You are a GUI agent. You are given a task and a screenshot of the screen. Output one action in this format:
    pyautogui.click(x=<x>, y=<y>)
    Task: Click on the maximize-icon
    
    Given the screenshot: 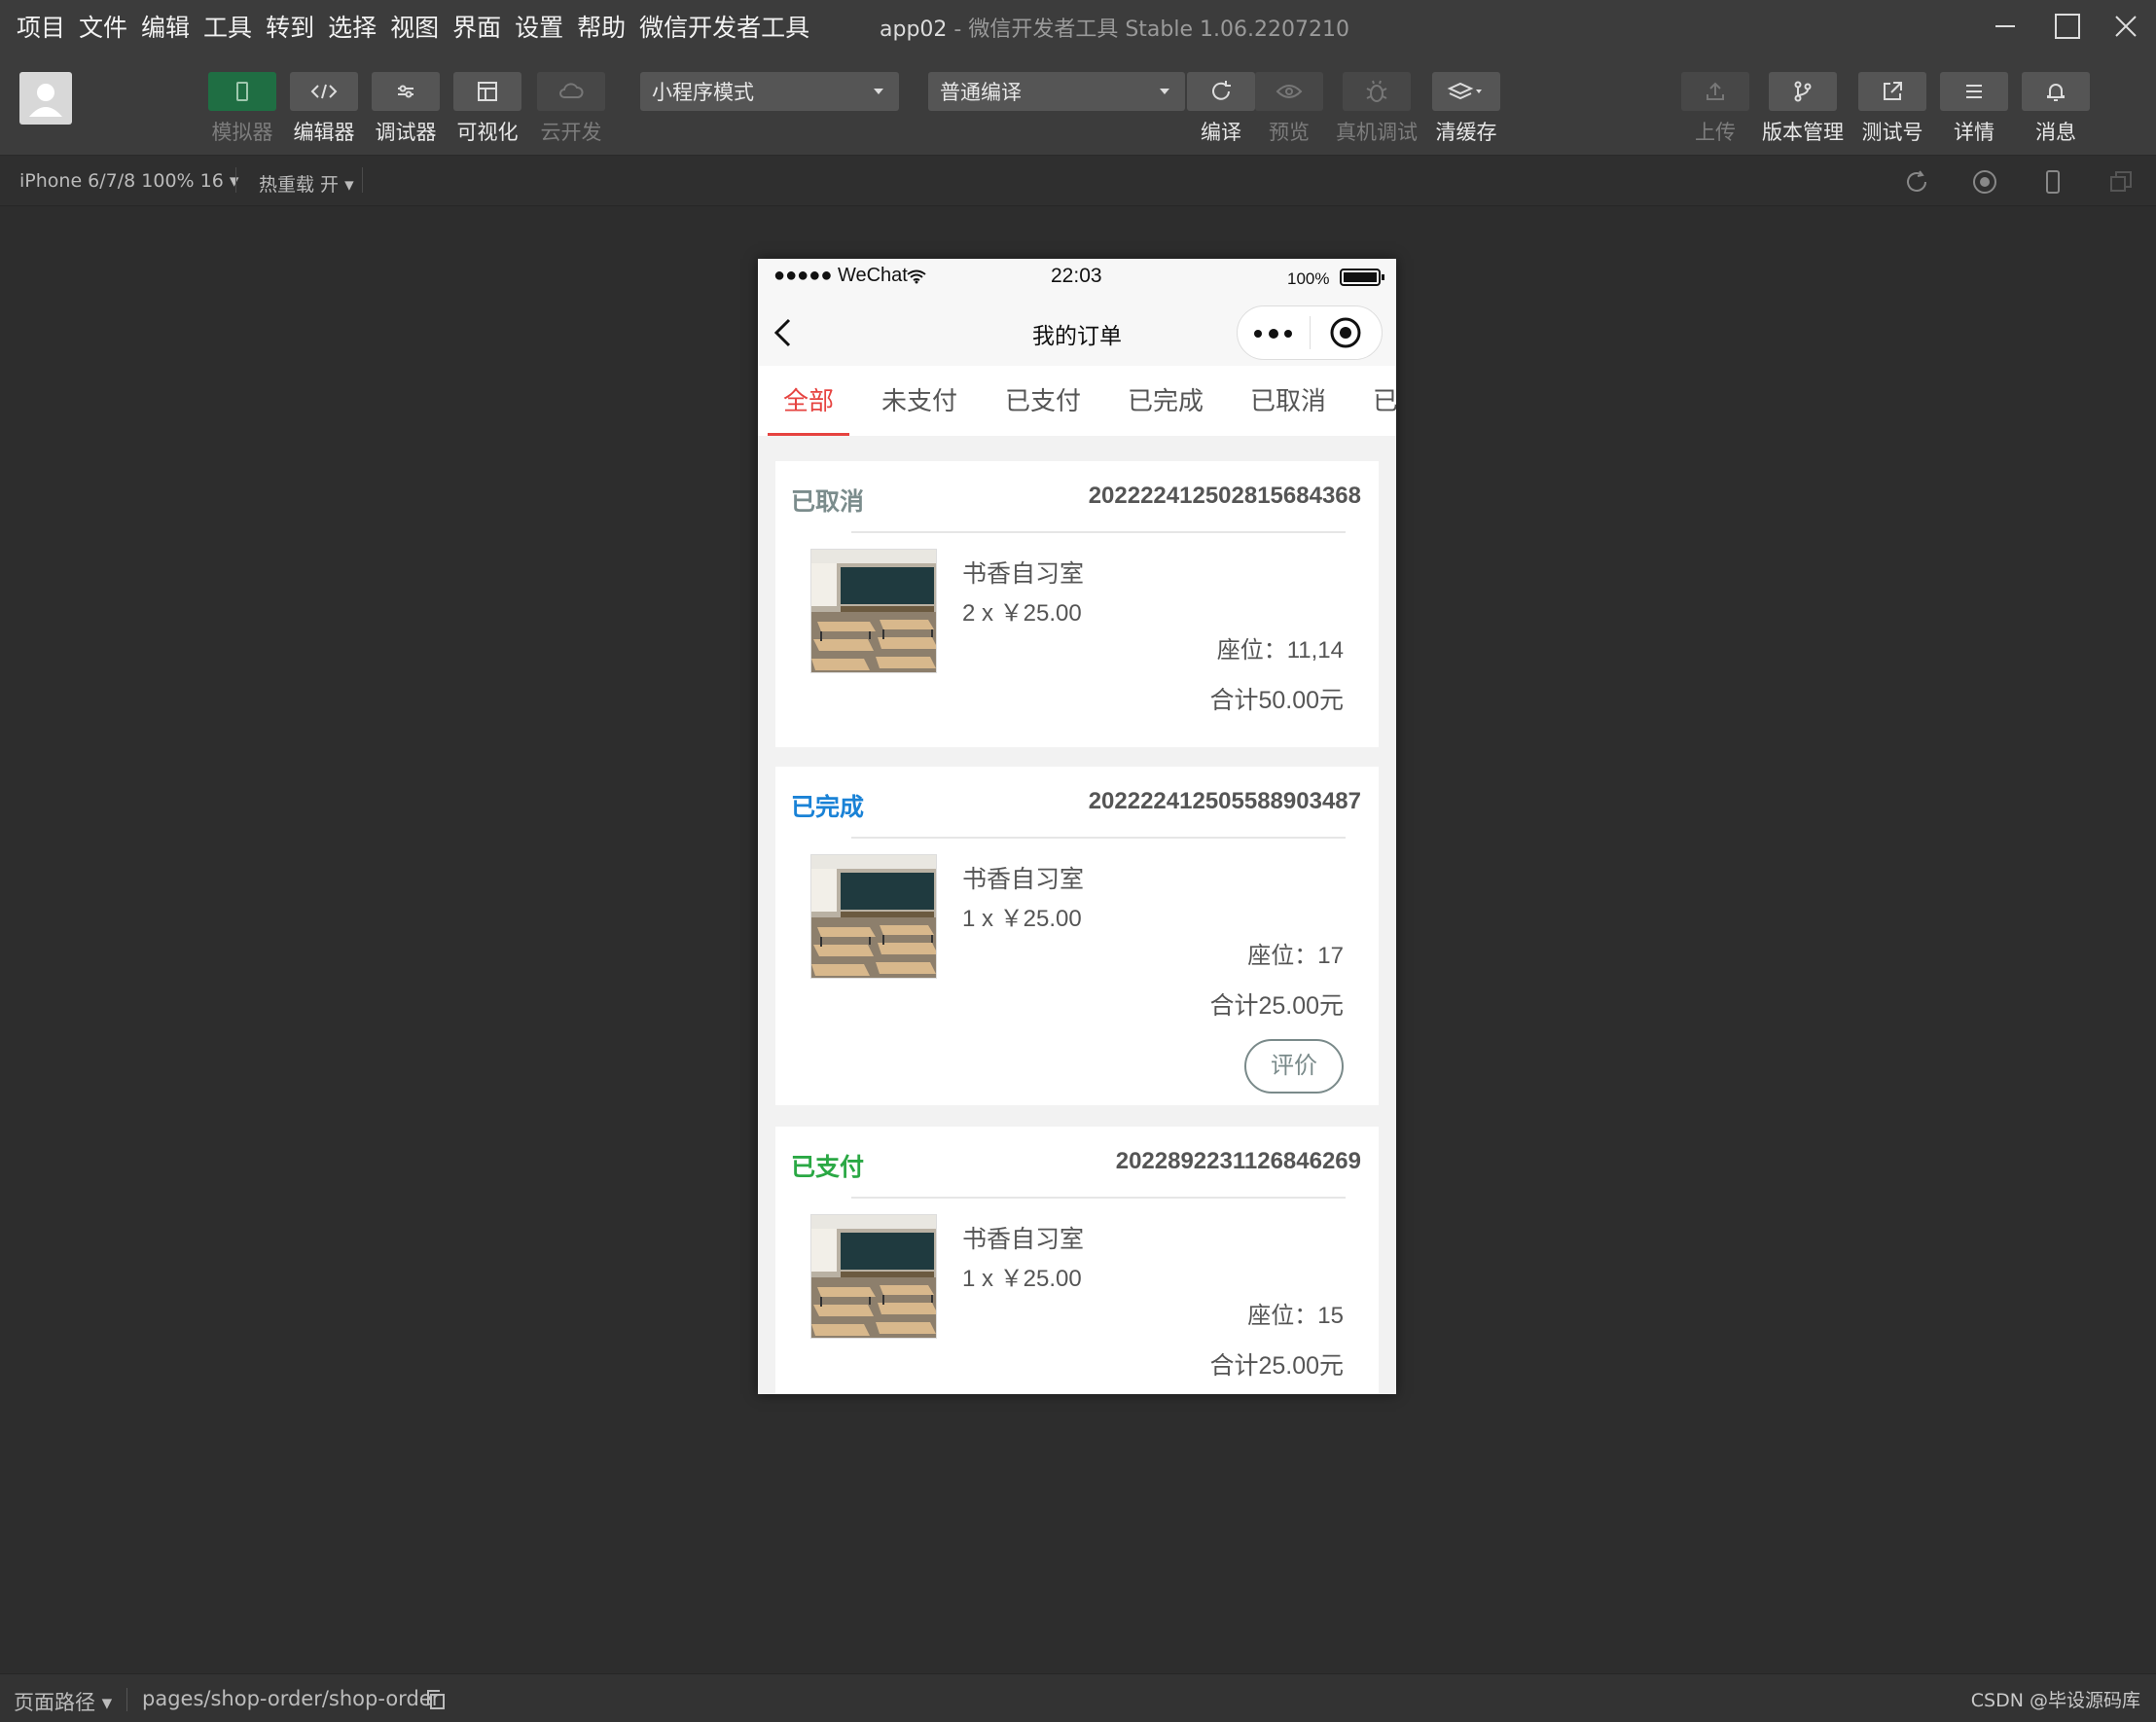 What is the action you would take?
    pyautogui.click(x=2067, y=26)
    